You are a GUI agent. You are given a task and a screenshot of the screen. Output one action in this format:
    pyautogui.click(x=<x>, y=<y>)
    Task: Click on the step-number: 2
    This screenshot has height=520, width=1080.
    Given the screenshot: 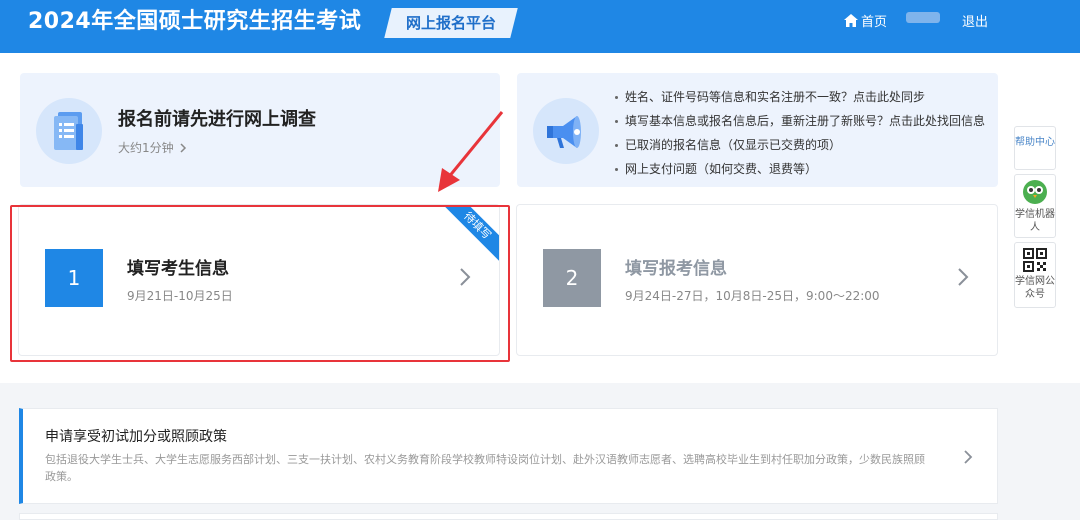 What is the action you would take?
    pyautogui.click(x=572, y=278)
    